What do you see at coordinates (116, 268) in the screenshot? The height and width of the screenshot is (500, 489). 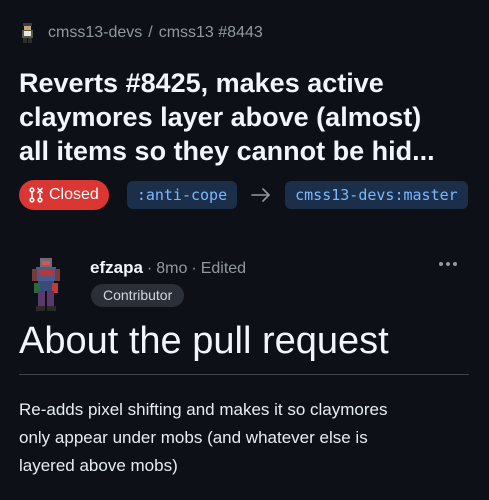 I see `author-name: efzapa` at bounding box center [116, 268].